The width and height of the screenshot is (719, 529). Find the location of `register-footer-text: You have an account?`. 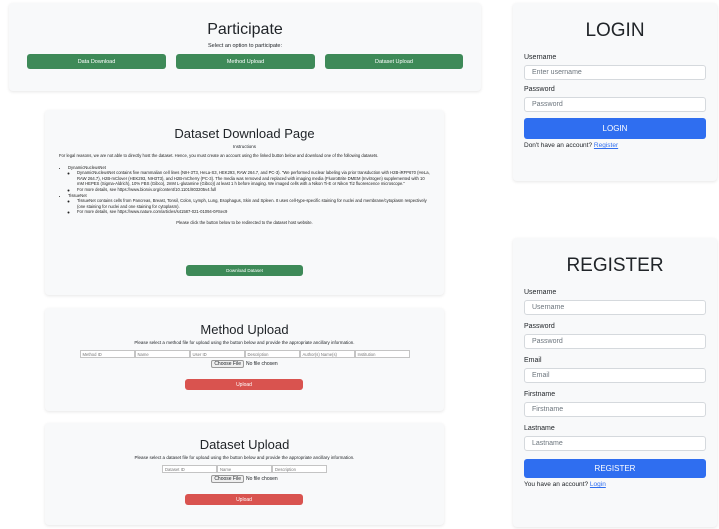

register-footer-text: You have an account? is located at coordinates (556, 484).